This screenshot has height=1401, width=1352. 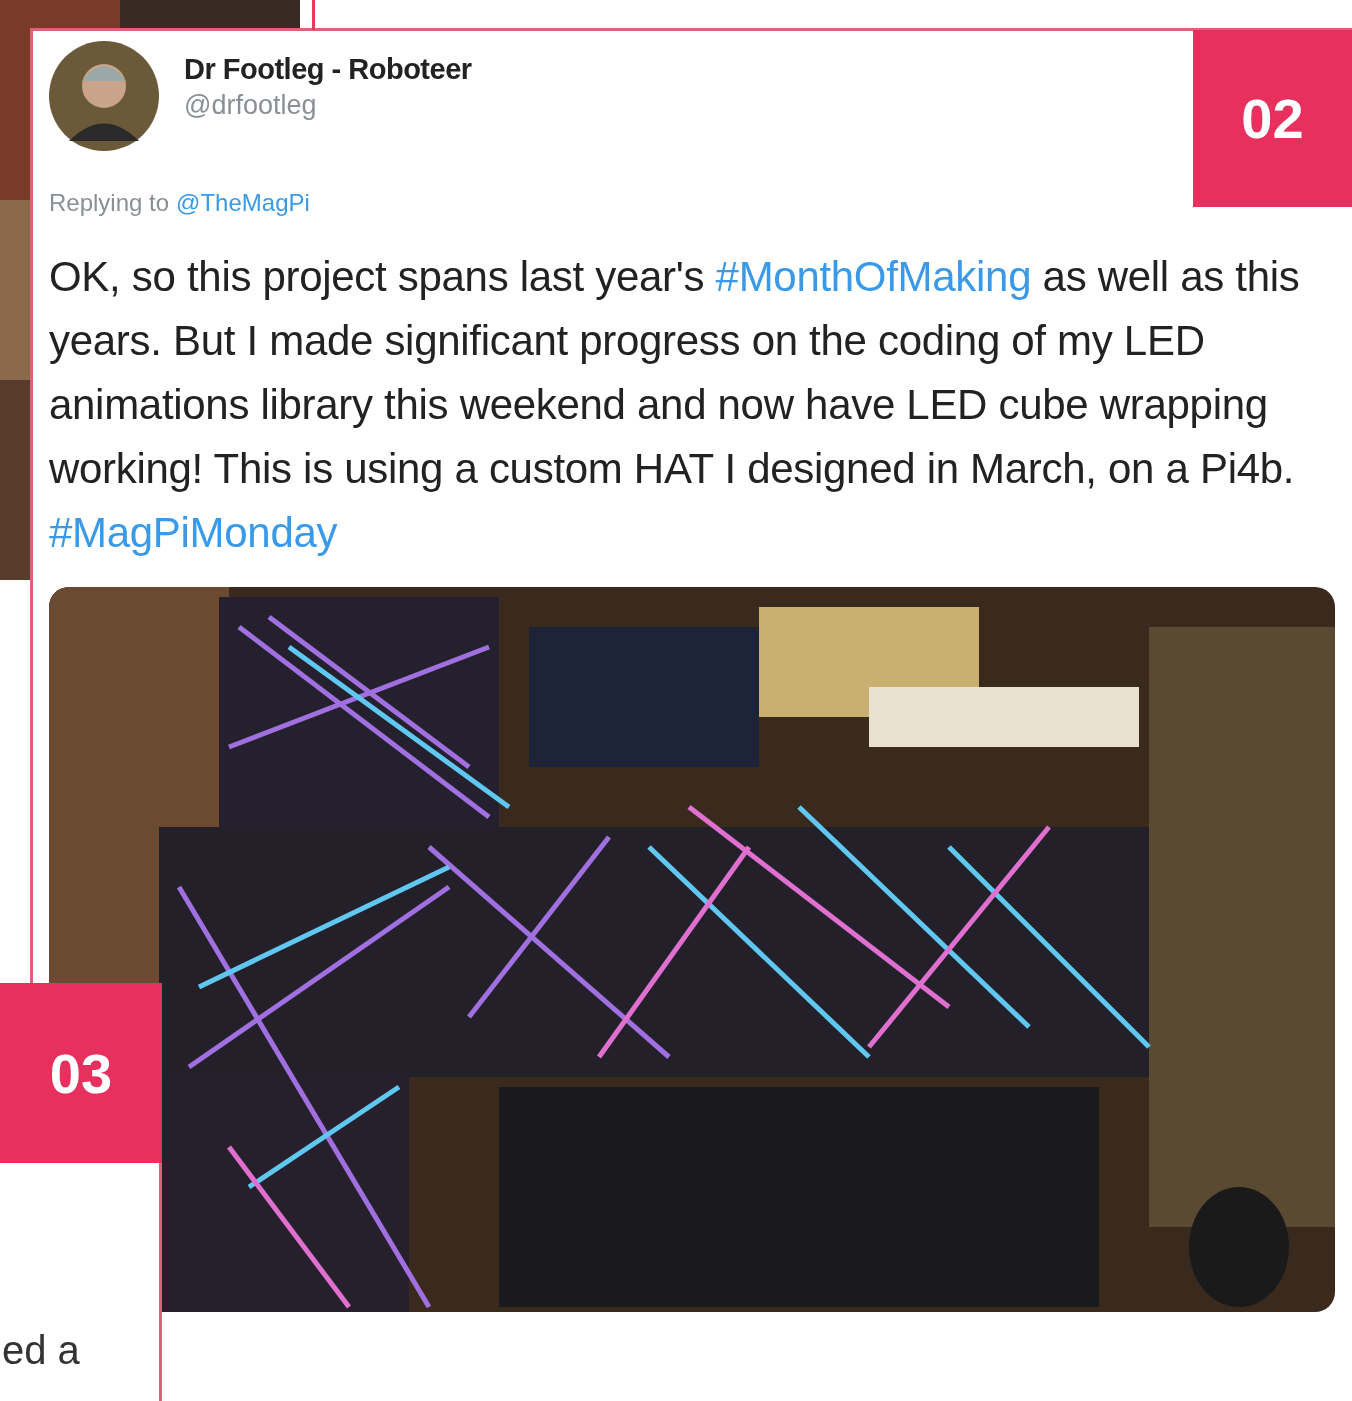 I want to click on author-name: Dr Footleg - Roboteer, so click(x=328, y=69).